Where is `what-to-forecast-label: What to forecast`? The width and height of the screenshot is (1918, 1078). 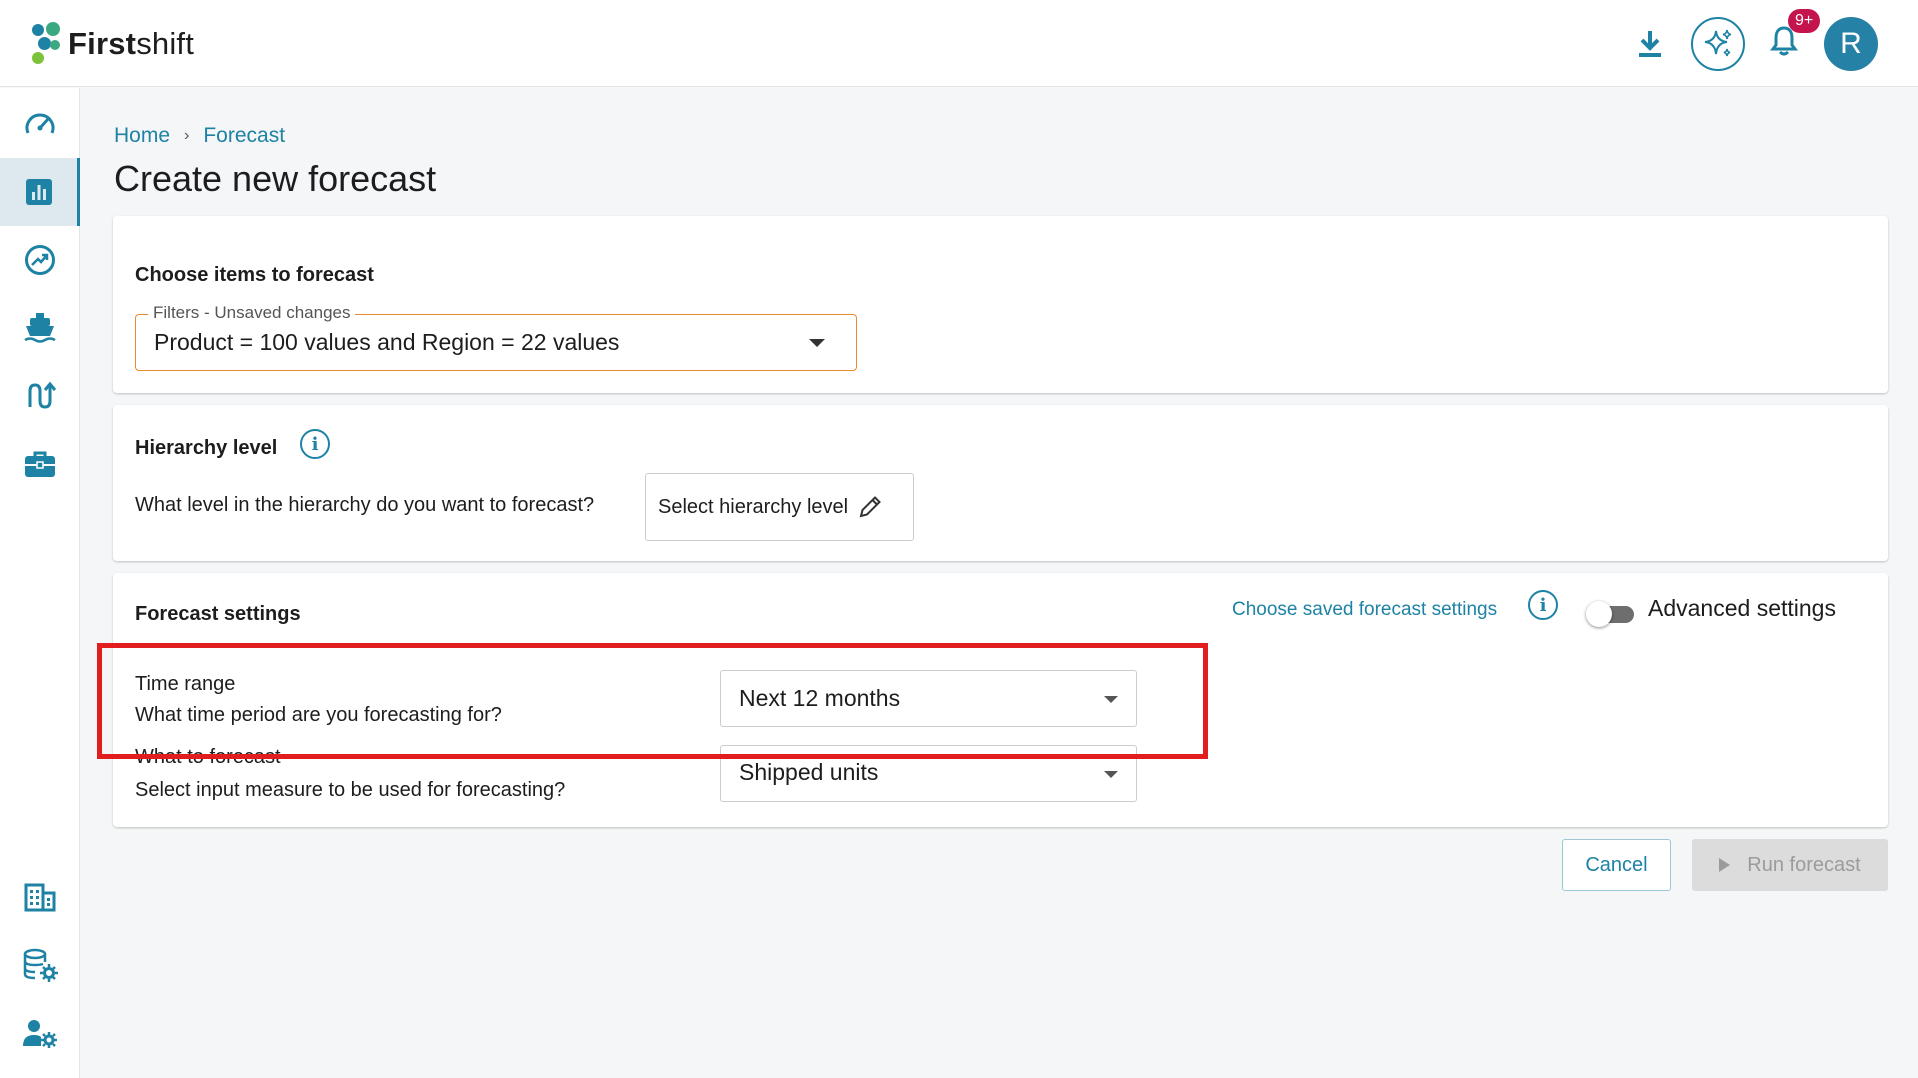
what-to-forecast-label: What to forecast is located at coordinates (208, 757).